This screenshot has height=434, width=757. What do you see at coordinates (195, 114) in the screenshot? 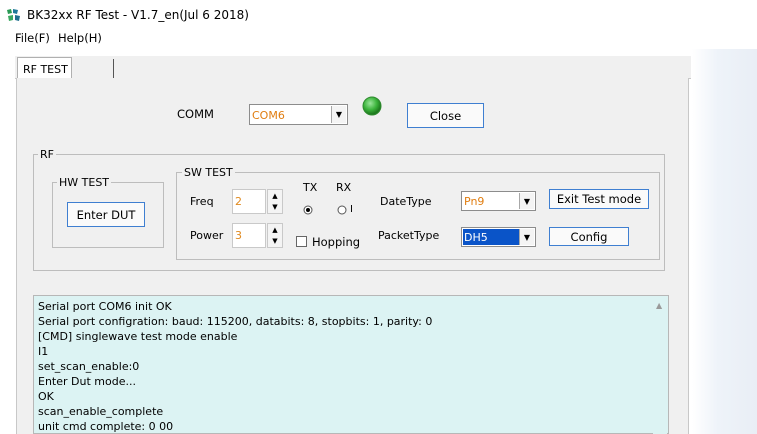
I see `comm-label: COMM` at bounding box center [195, 114].